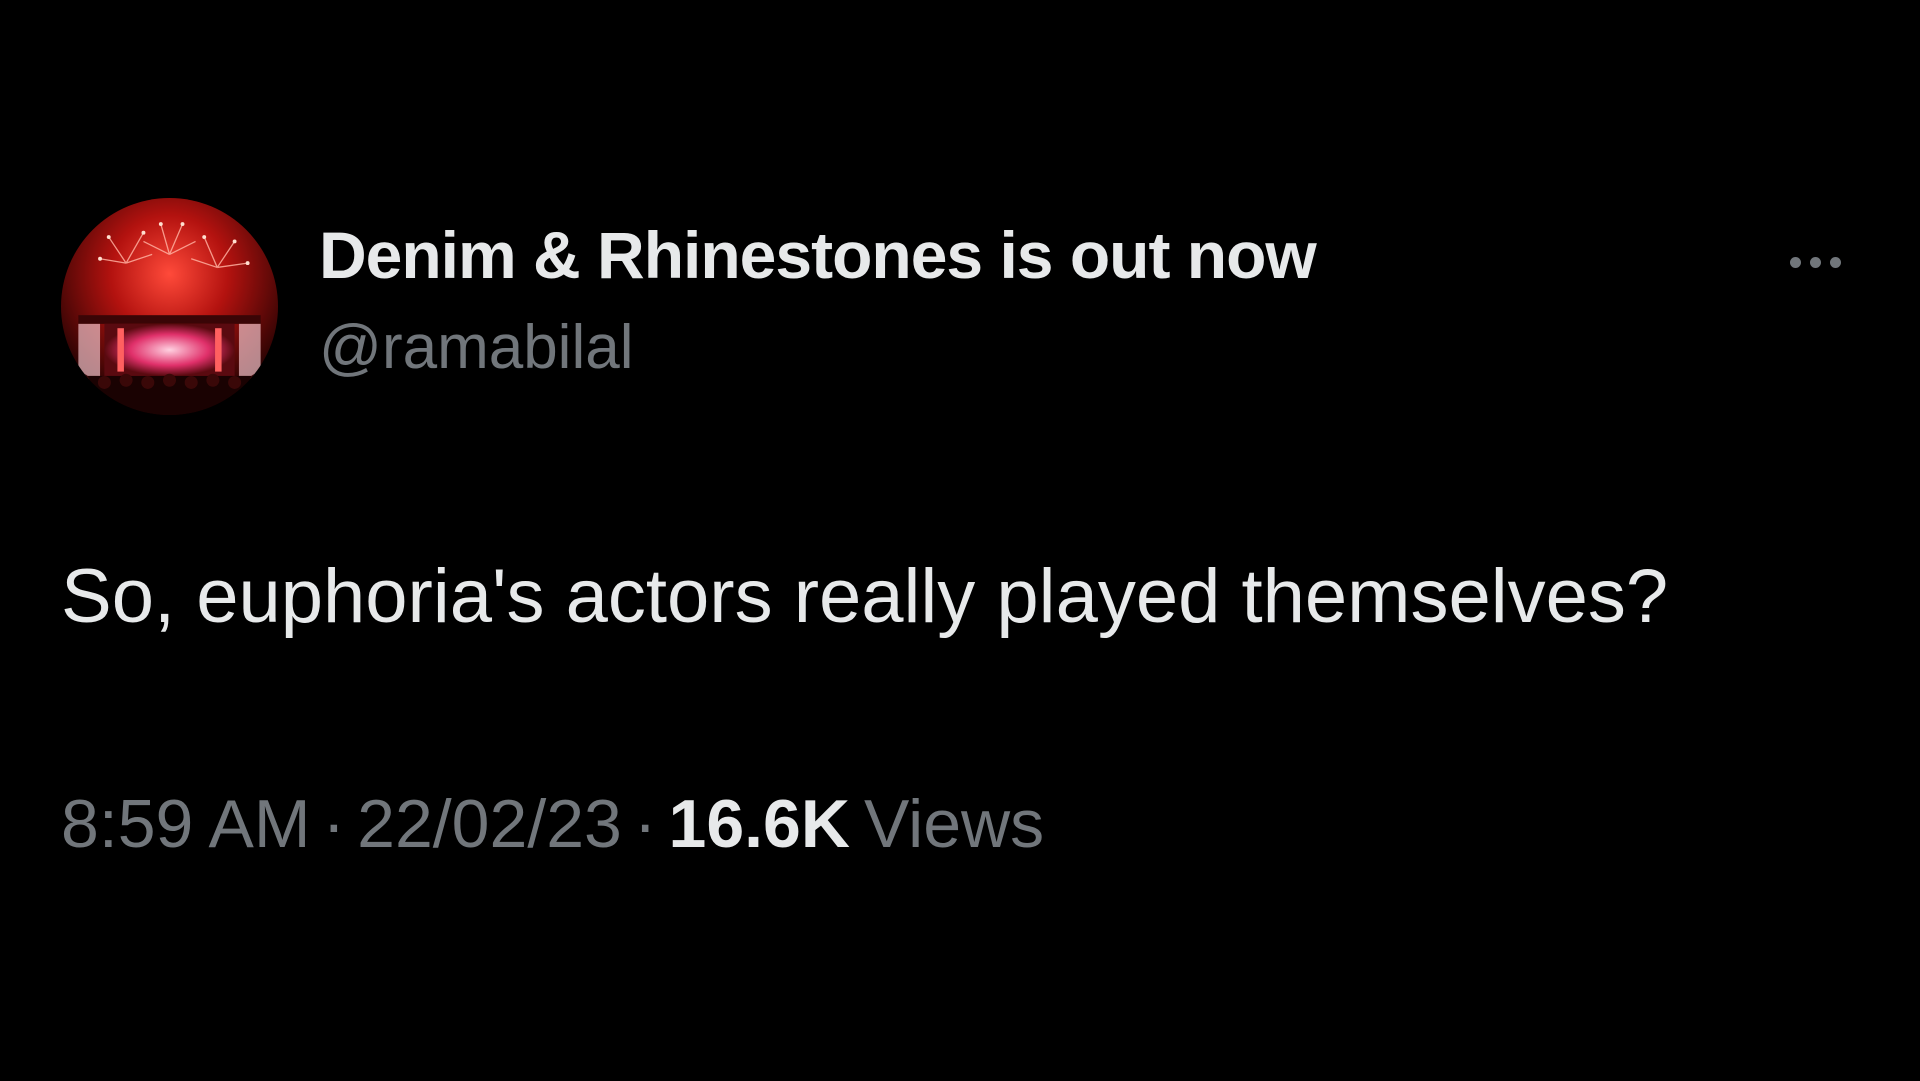 Image resolution: width=1920 pixels, height=1081 pixels. I want to click on tweet-date: 22/02/23, so click(489, 824).